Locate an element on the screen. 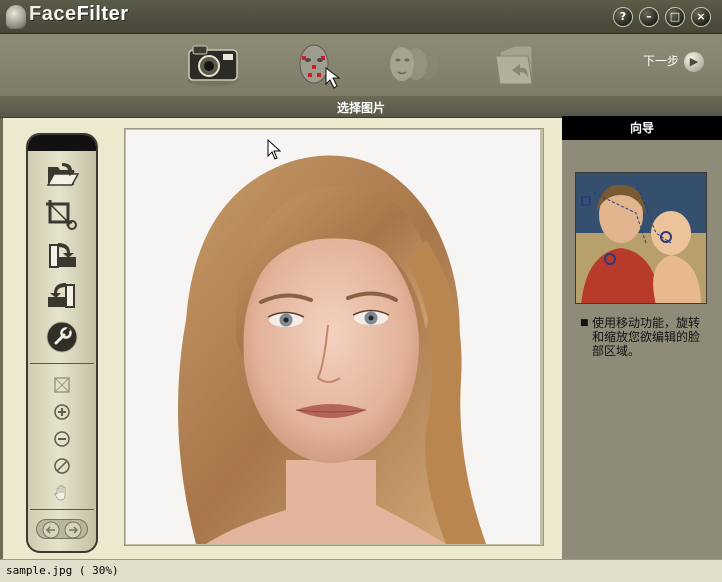 The width and height of the screenshot is (722, 582). rotate-left-button is located at coordinates (62, 295).